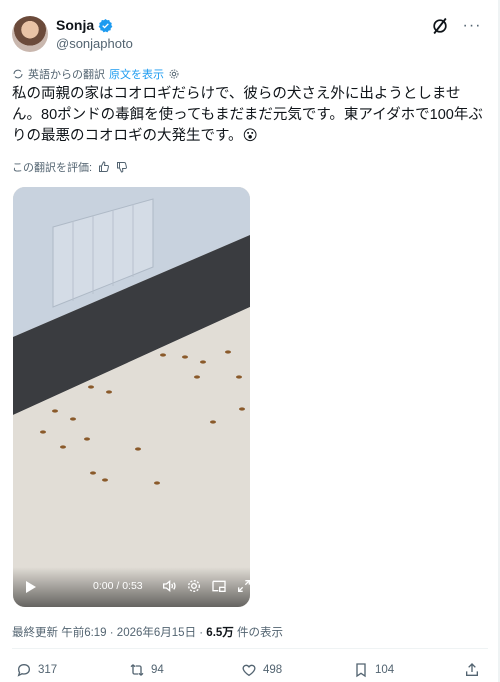 The image size is (500, 682). What do you see at coordinates (18, 74) in the screenshot?
I see `translate-icon` at bounding box center [18, 74].